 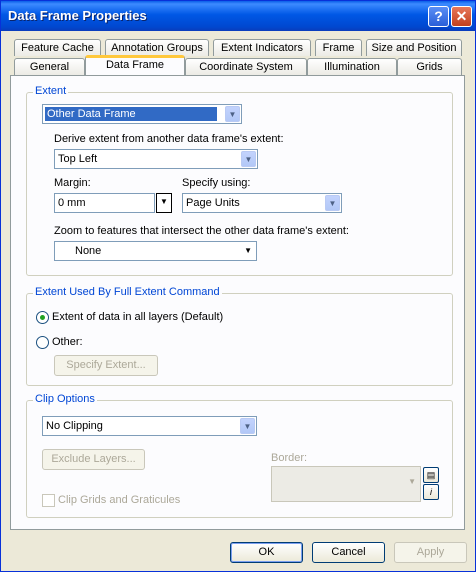 I want to click on tab-general: General, so click(x=49, y=66).